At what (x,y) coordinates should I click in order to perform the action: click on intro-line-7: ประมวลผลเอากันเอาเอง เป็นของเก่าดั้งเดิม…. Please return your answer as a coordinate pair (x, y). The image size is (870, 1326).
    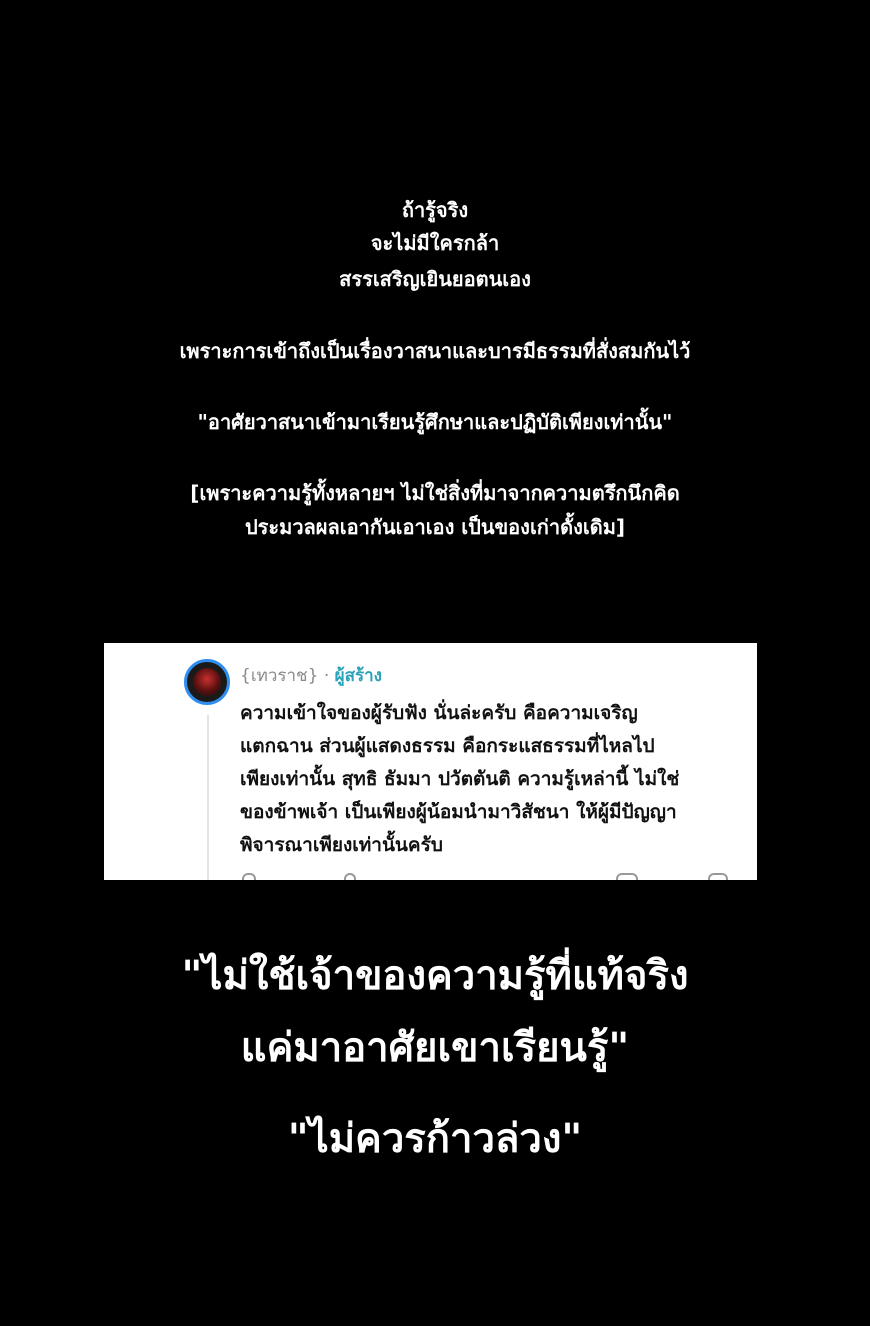
    Looking at the image, I should click on (435, 527).